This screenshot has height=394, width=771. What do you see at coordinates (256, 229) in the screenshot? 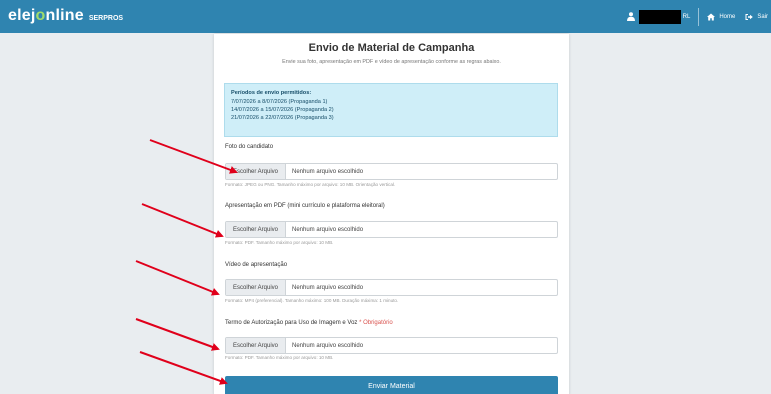
I see `pdf-choose-file-button: Escolher Arquivo` at bounding box center [256, 229].